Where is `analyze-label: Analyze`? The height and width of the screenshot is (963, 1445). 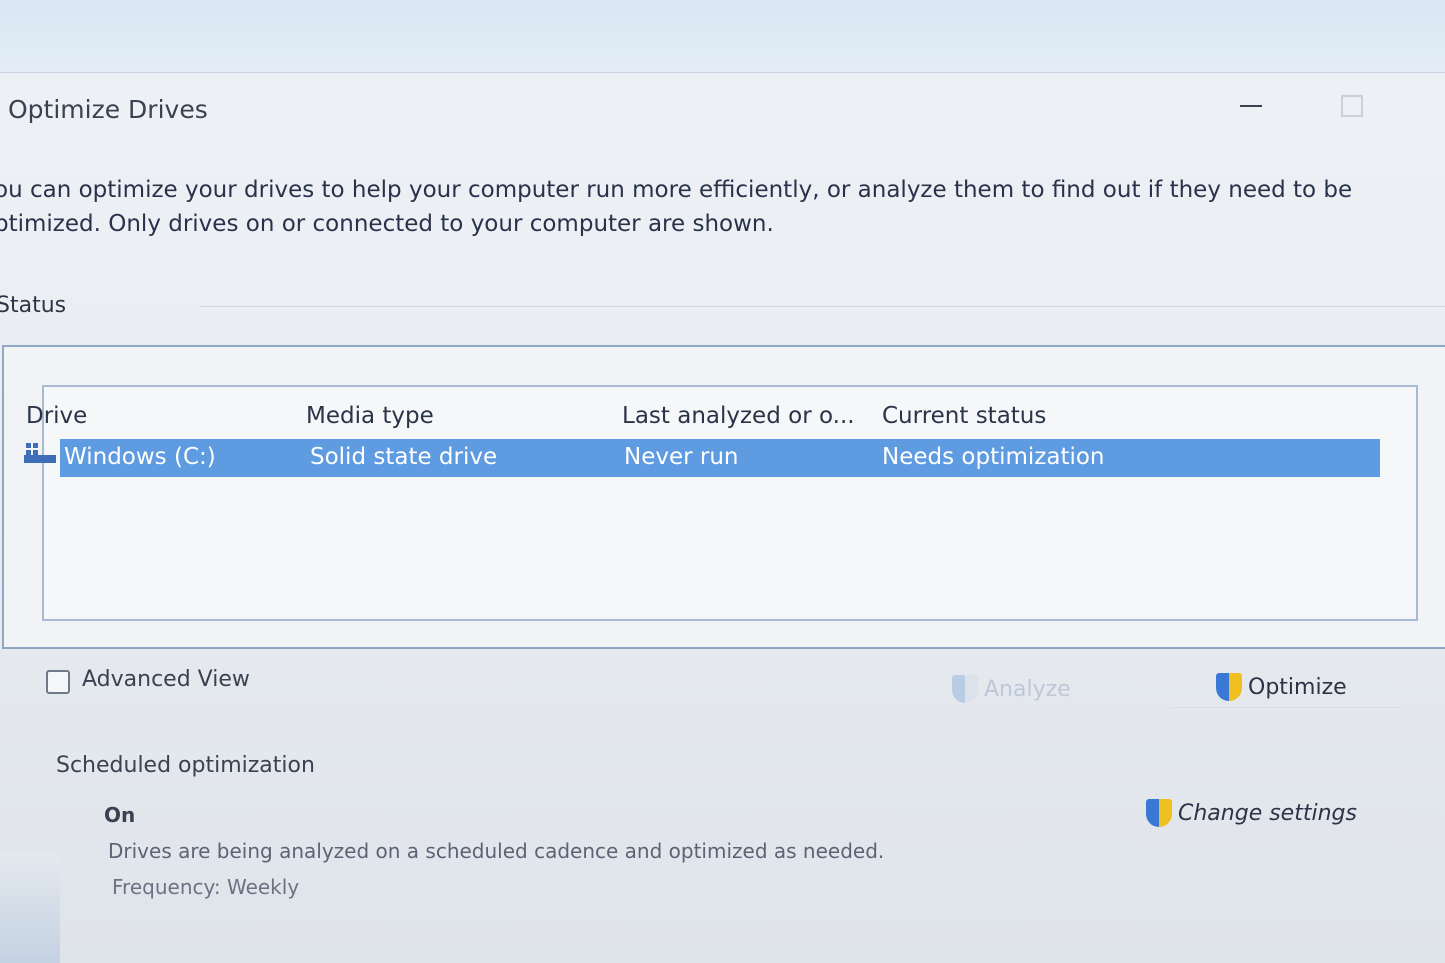 analyze-label: Analyze is located at coordinates (1027, 689).